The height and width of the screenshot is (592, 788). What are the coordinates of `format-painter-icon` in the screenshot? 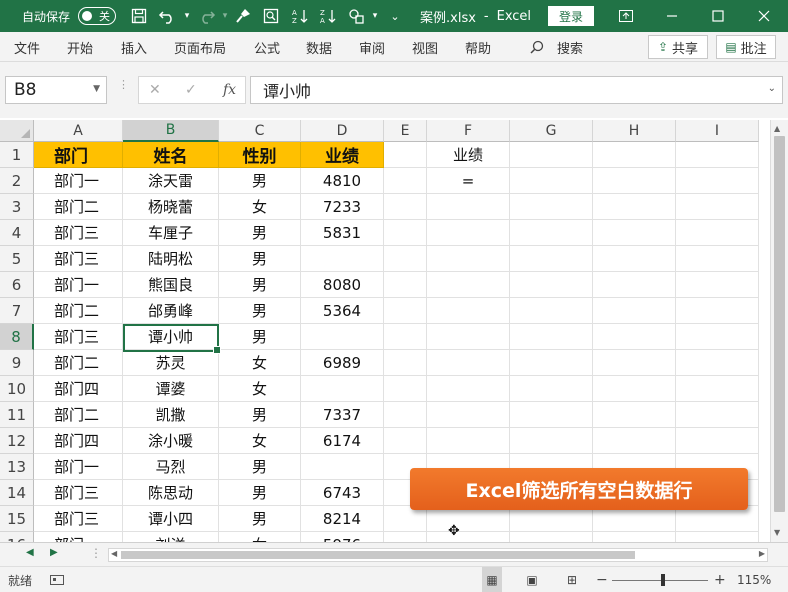 It's located at (243, 16).